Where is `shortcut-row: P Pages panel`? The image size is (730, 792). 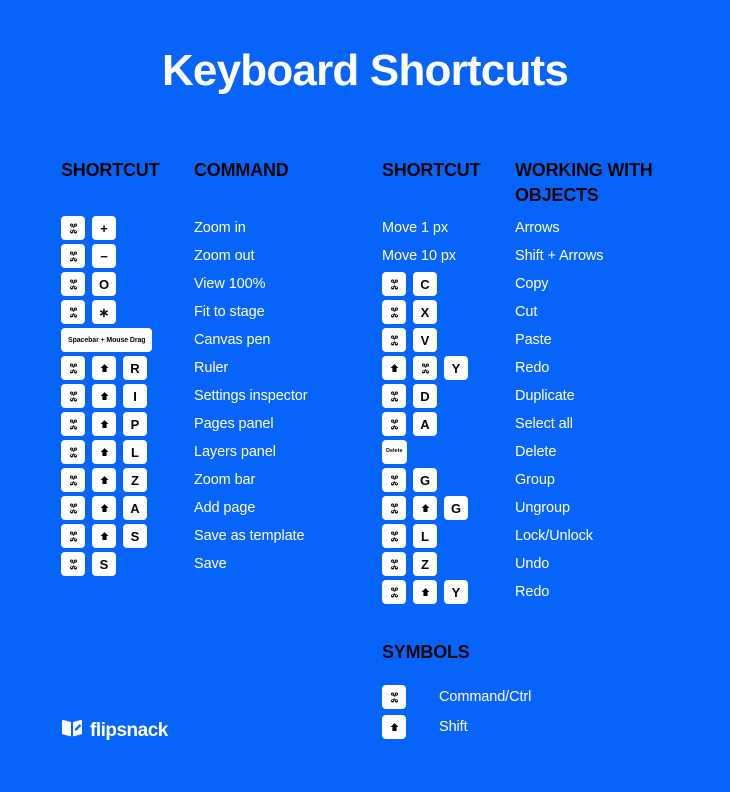 shortcut-row: P Pages panel is located at coordinates (232, 424).